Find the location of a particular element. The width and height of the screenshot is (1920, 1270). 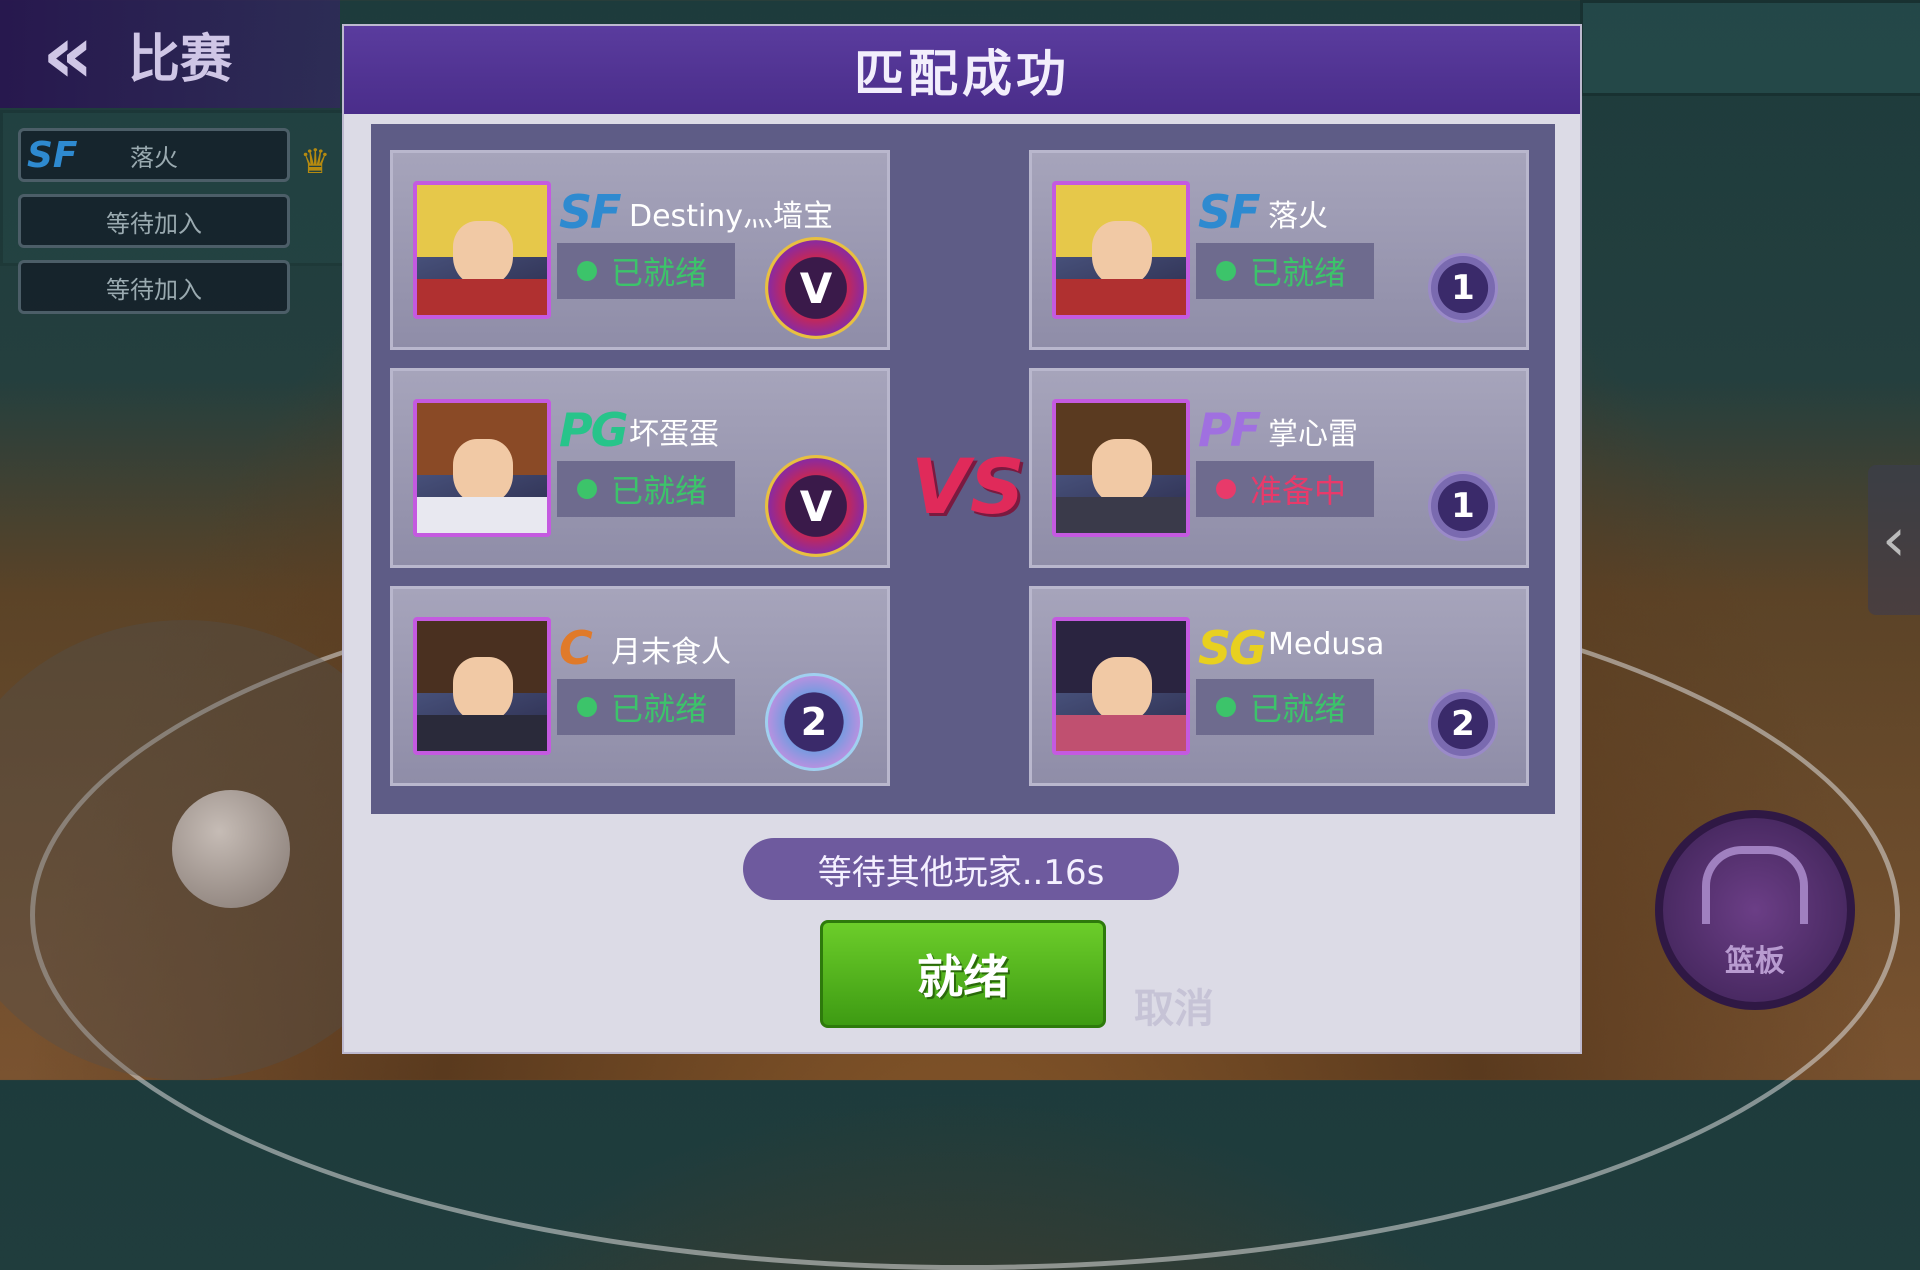

rebound-button: 篮板 is located at coordinates (1755, 910).